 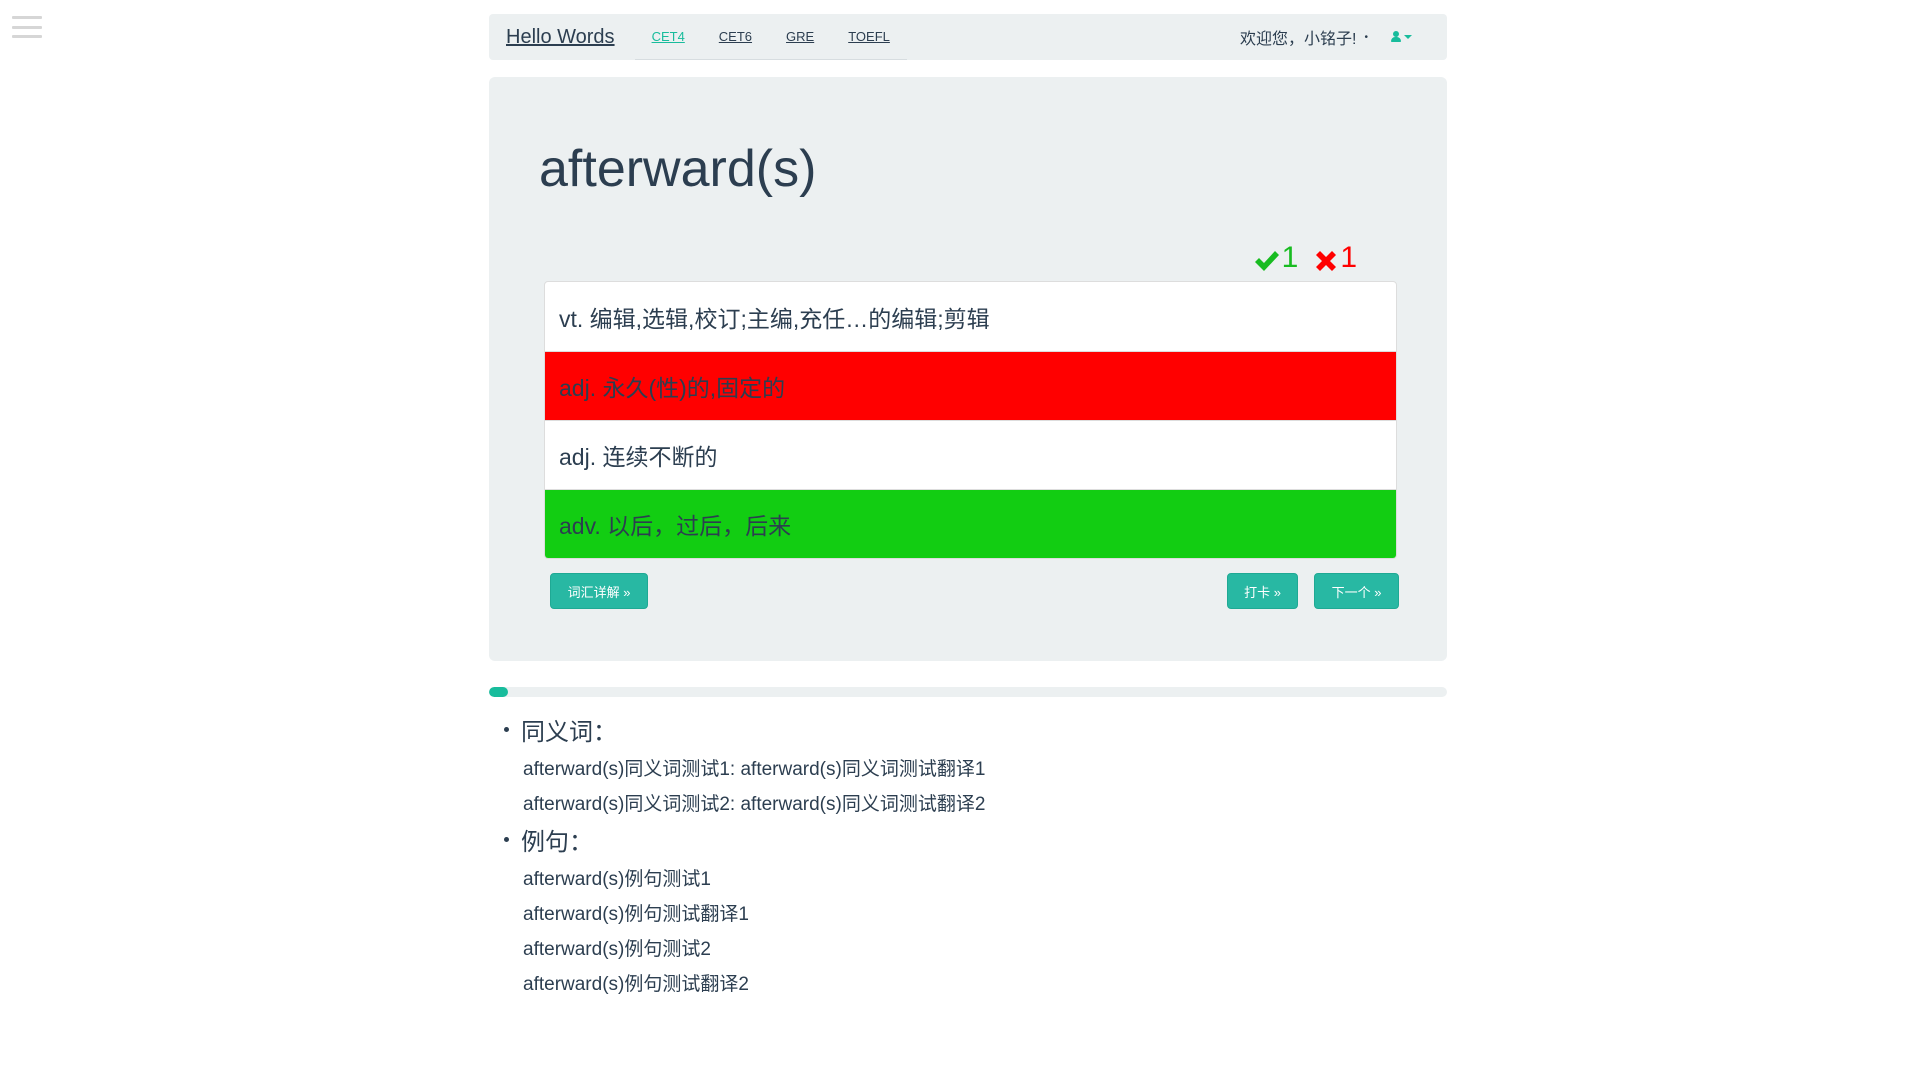 What do you see at coordinates (735, 36) in the screenshot?
I see `nav-link-cet6: CET6` at bounding box center [735, 36].